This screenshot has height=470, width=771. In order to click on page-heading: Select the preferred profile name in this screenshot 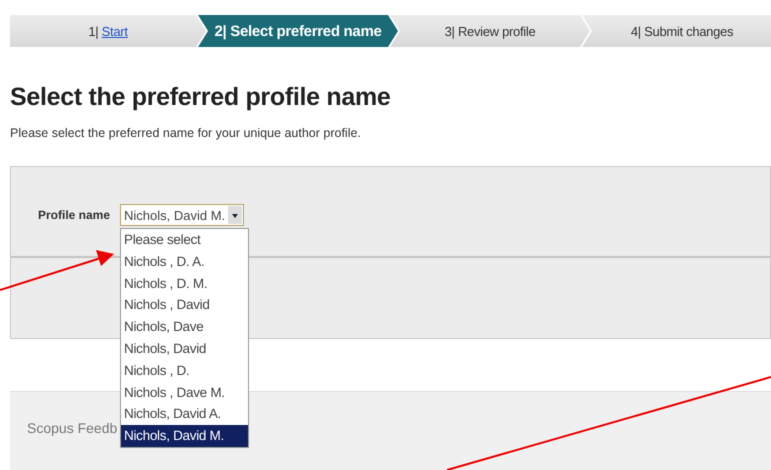, I will do `click(201, 97)`.